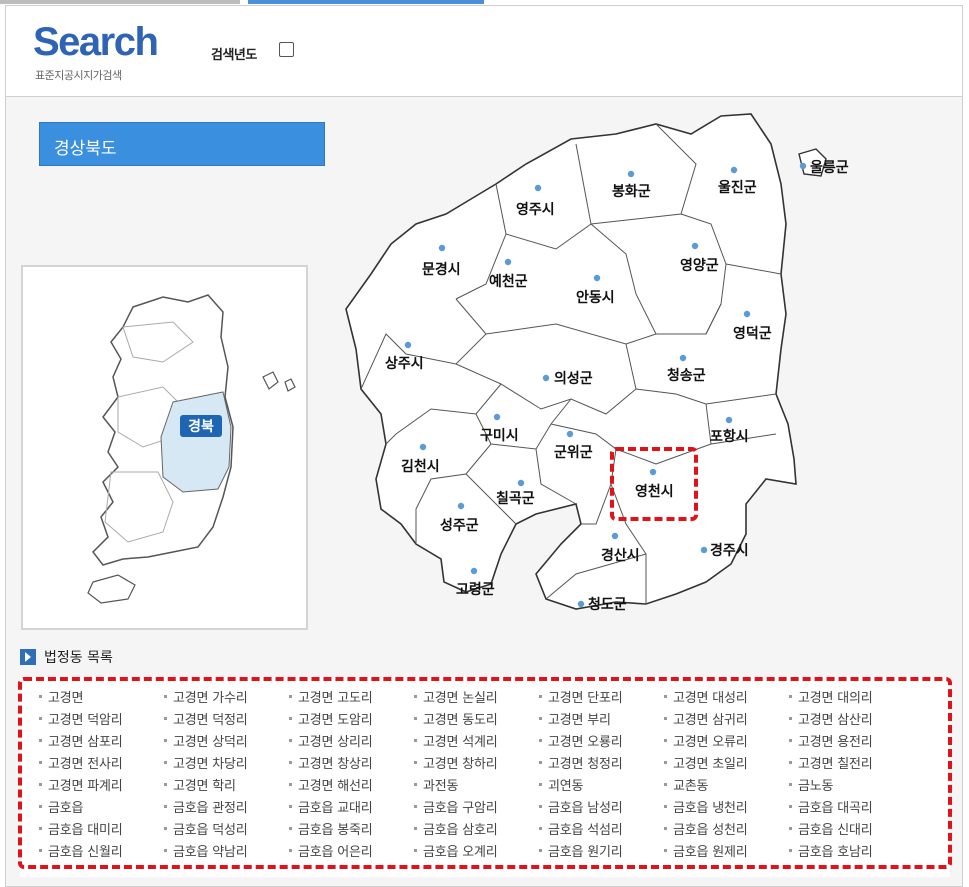 This screenshot has width=969, height=887. I want to click on region-label: 김천시, so click(420, 466).